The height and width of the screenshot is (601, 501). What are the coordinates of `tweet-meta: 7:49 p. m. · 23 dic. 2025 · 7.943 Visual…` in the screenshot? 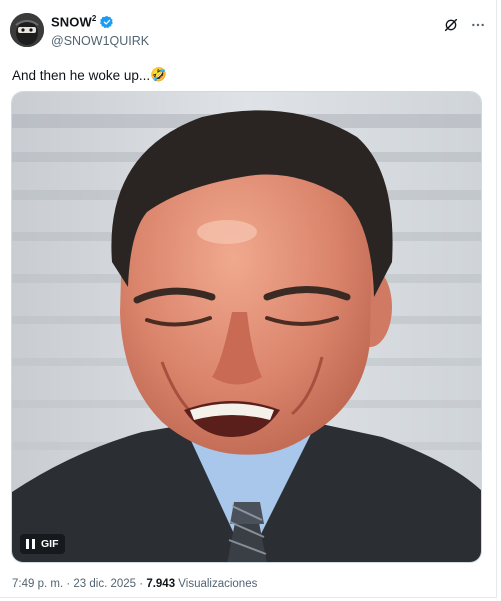 It's located at (134, 584).